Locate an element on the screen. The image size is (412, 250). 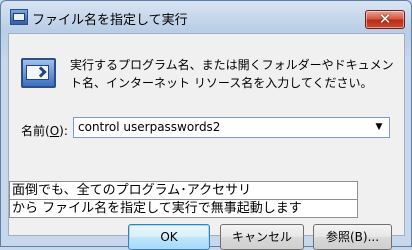
run-app-icon is located at coordinates (19, 17).